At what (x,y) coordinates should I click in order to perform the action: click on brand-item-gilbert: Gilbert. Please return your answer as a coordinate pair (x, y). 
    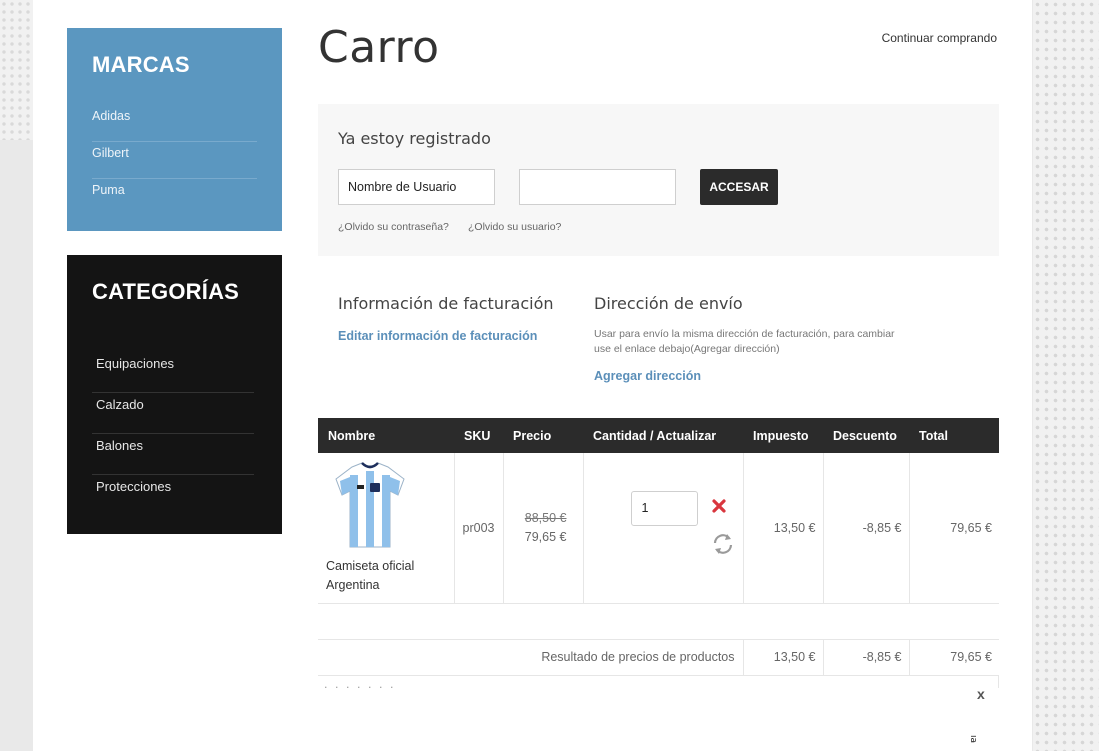
    Looking at the image, I should click on (174, 160).